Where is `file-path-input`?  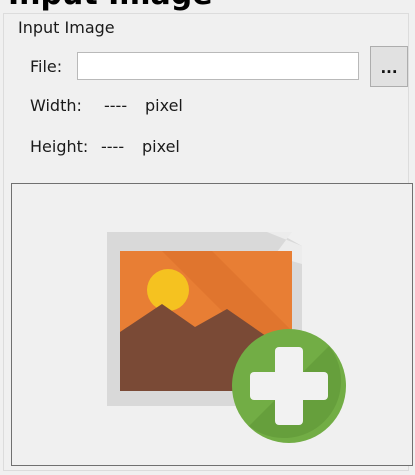 file-path-input is located at coordinates (218, 66).